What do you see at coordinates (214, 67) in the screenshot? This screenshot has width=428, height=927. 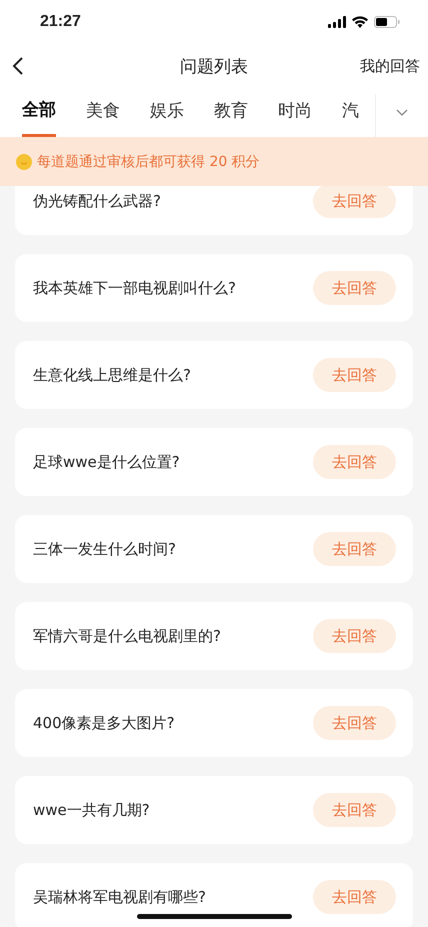 I see `page-title: 问题列表` at bounding box center [214, 67].